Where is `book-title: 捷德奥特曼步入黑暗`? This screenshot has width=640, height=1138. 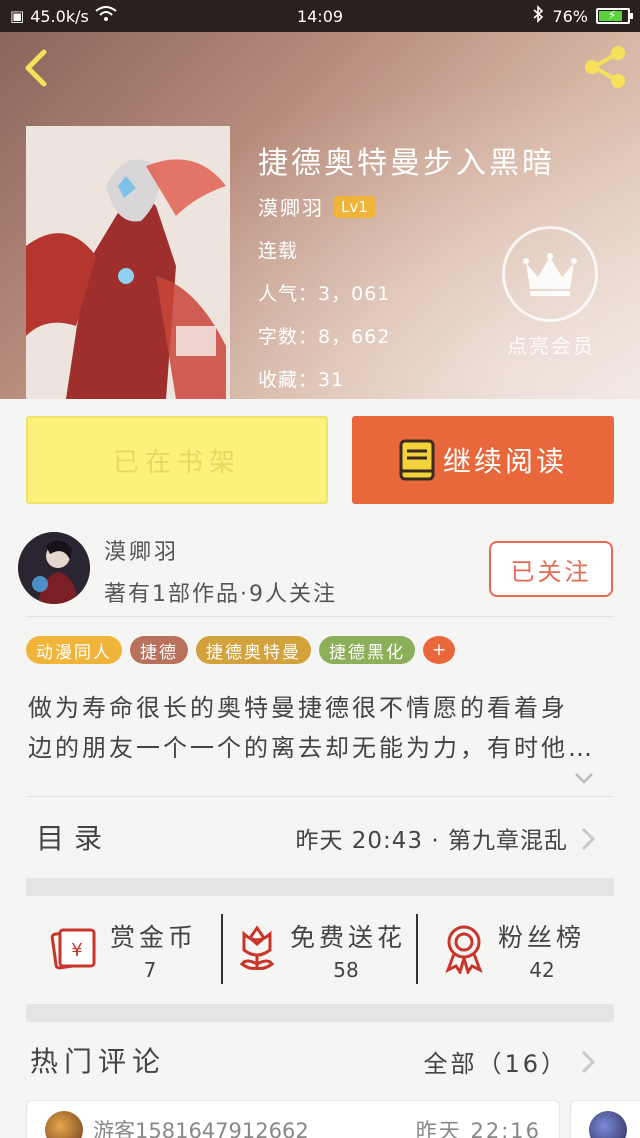 book-title: 捷德奥特曼步入黑暗 is located at coordinates (406, 163).